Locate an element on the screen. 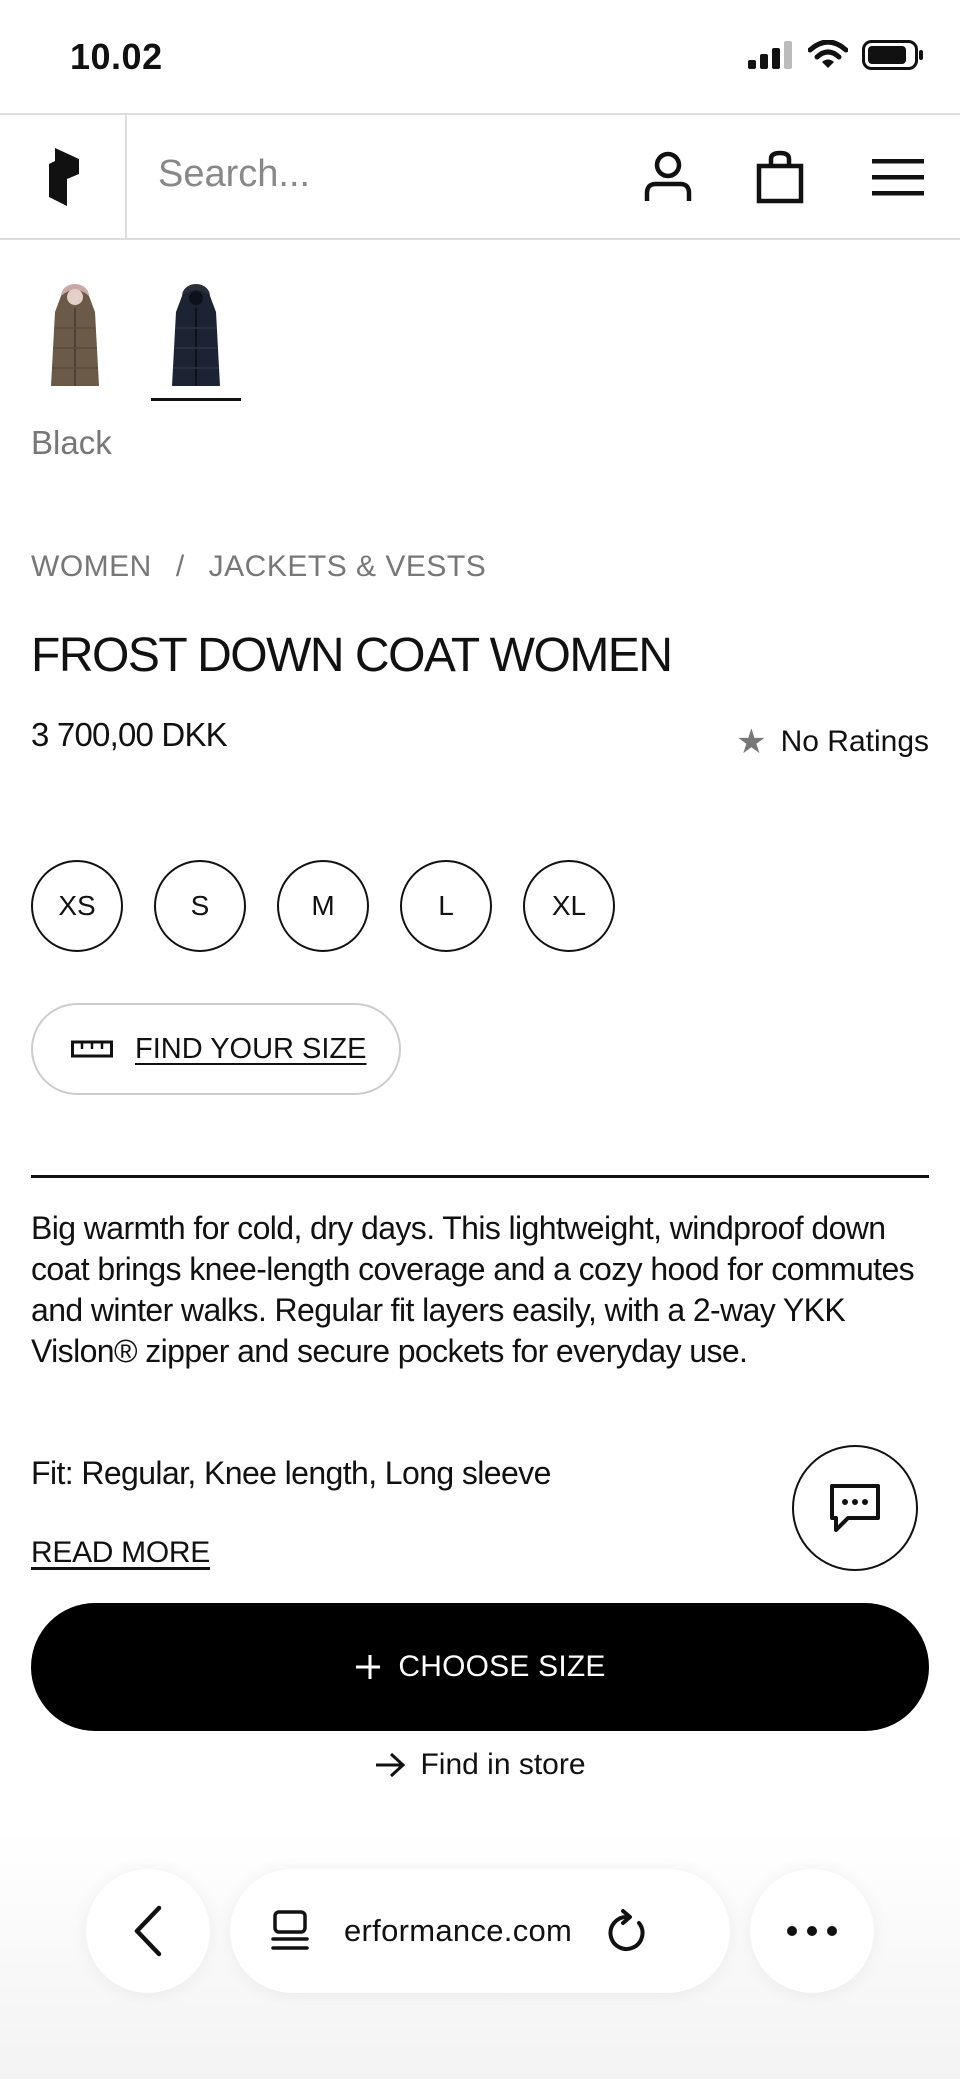  signal-icon is located at coordinates (770, 55).